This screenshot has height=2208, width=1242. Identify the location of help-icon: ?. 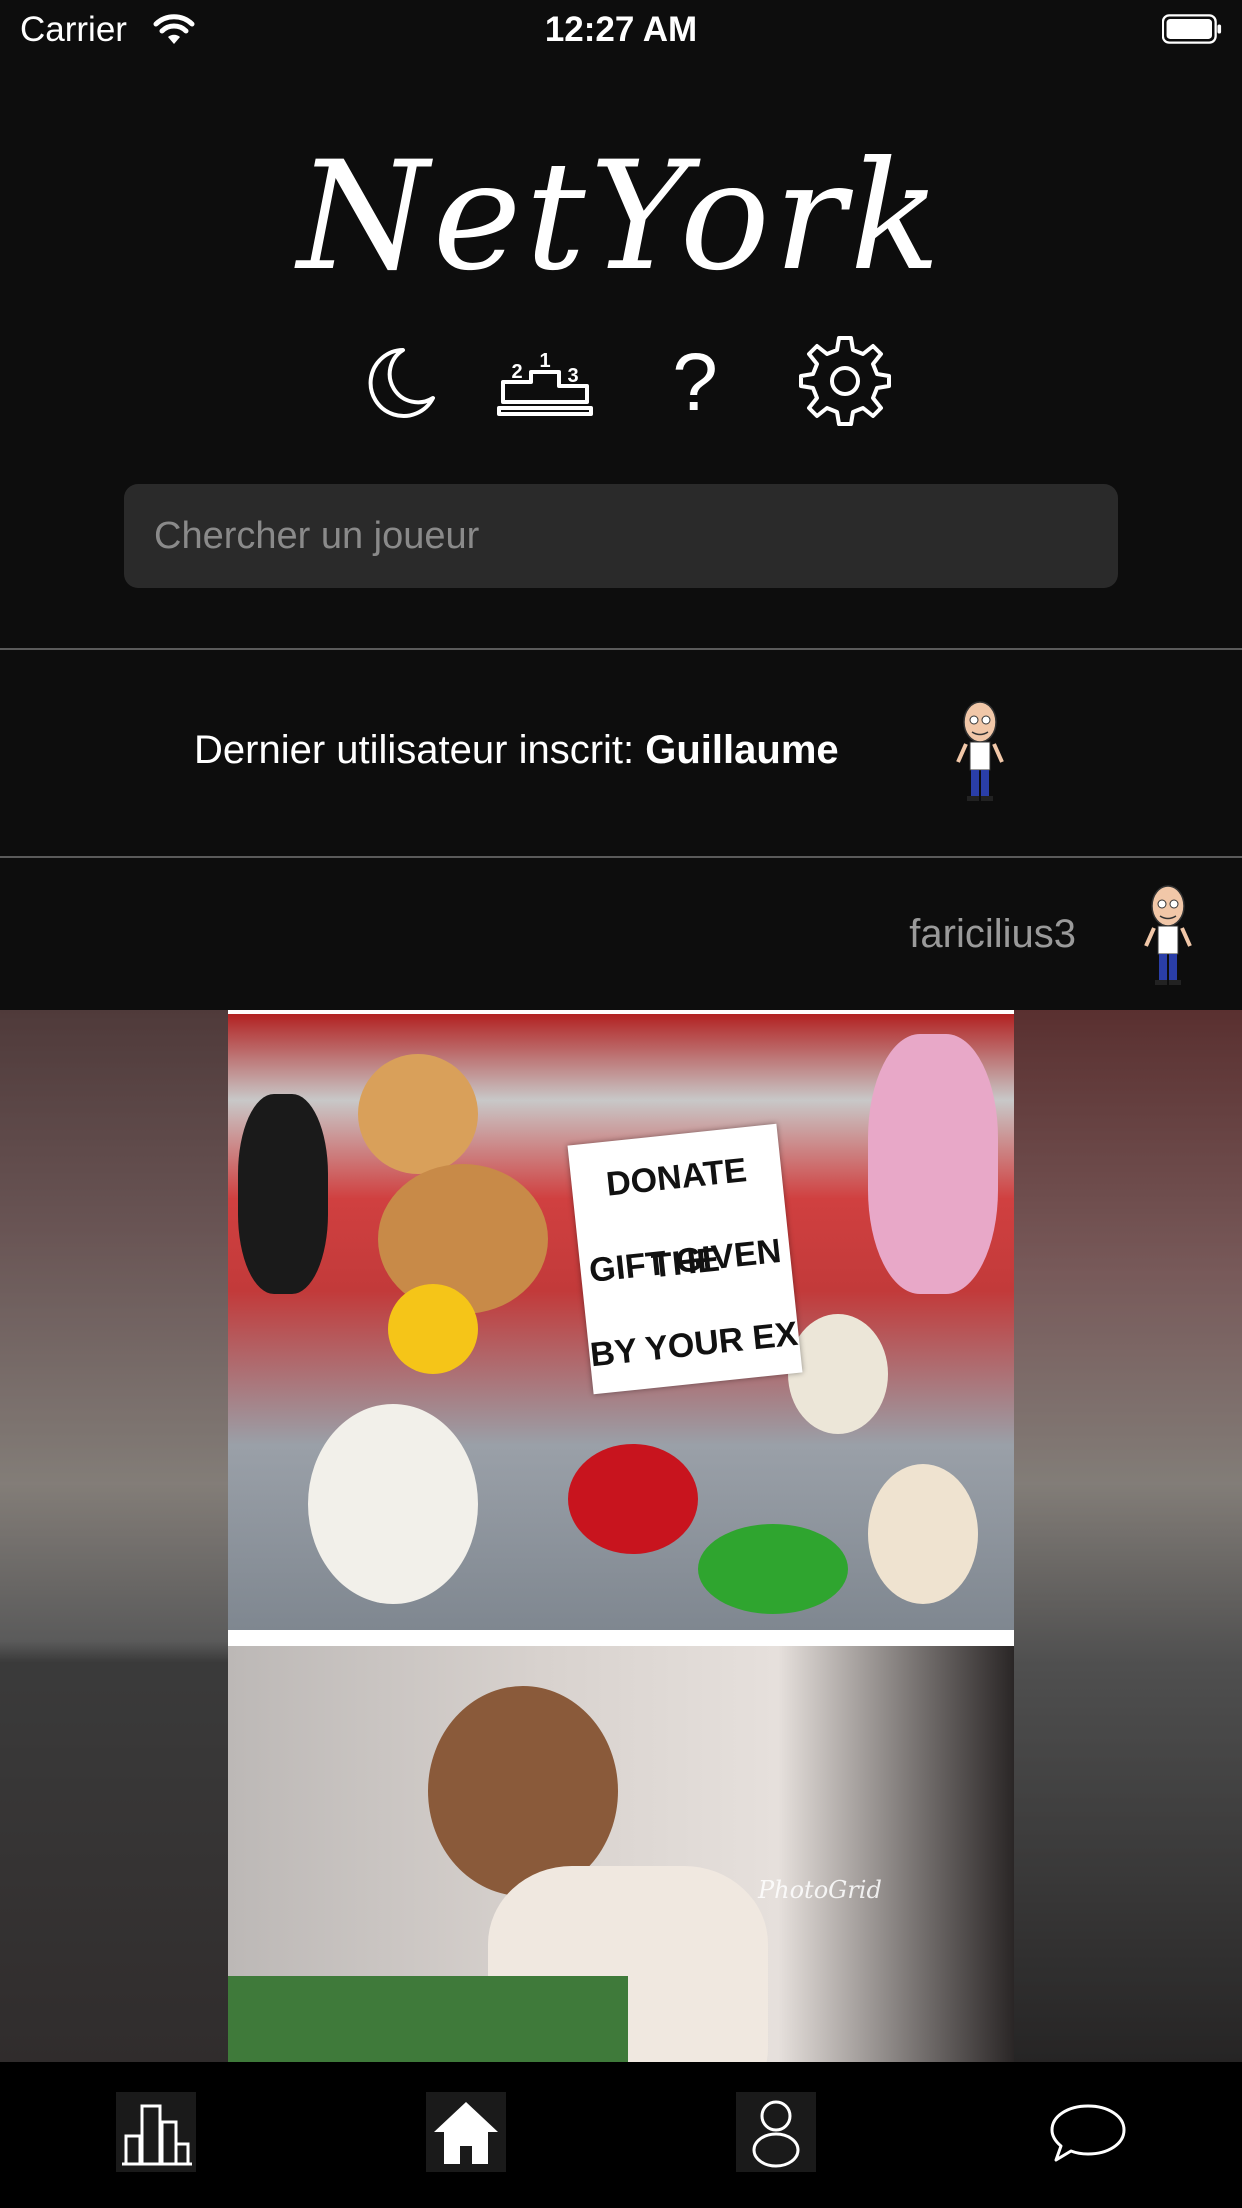
(695, 380).